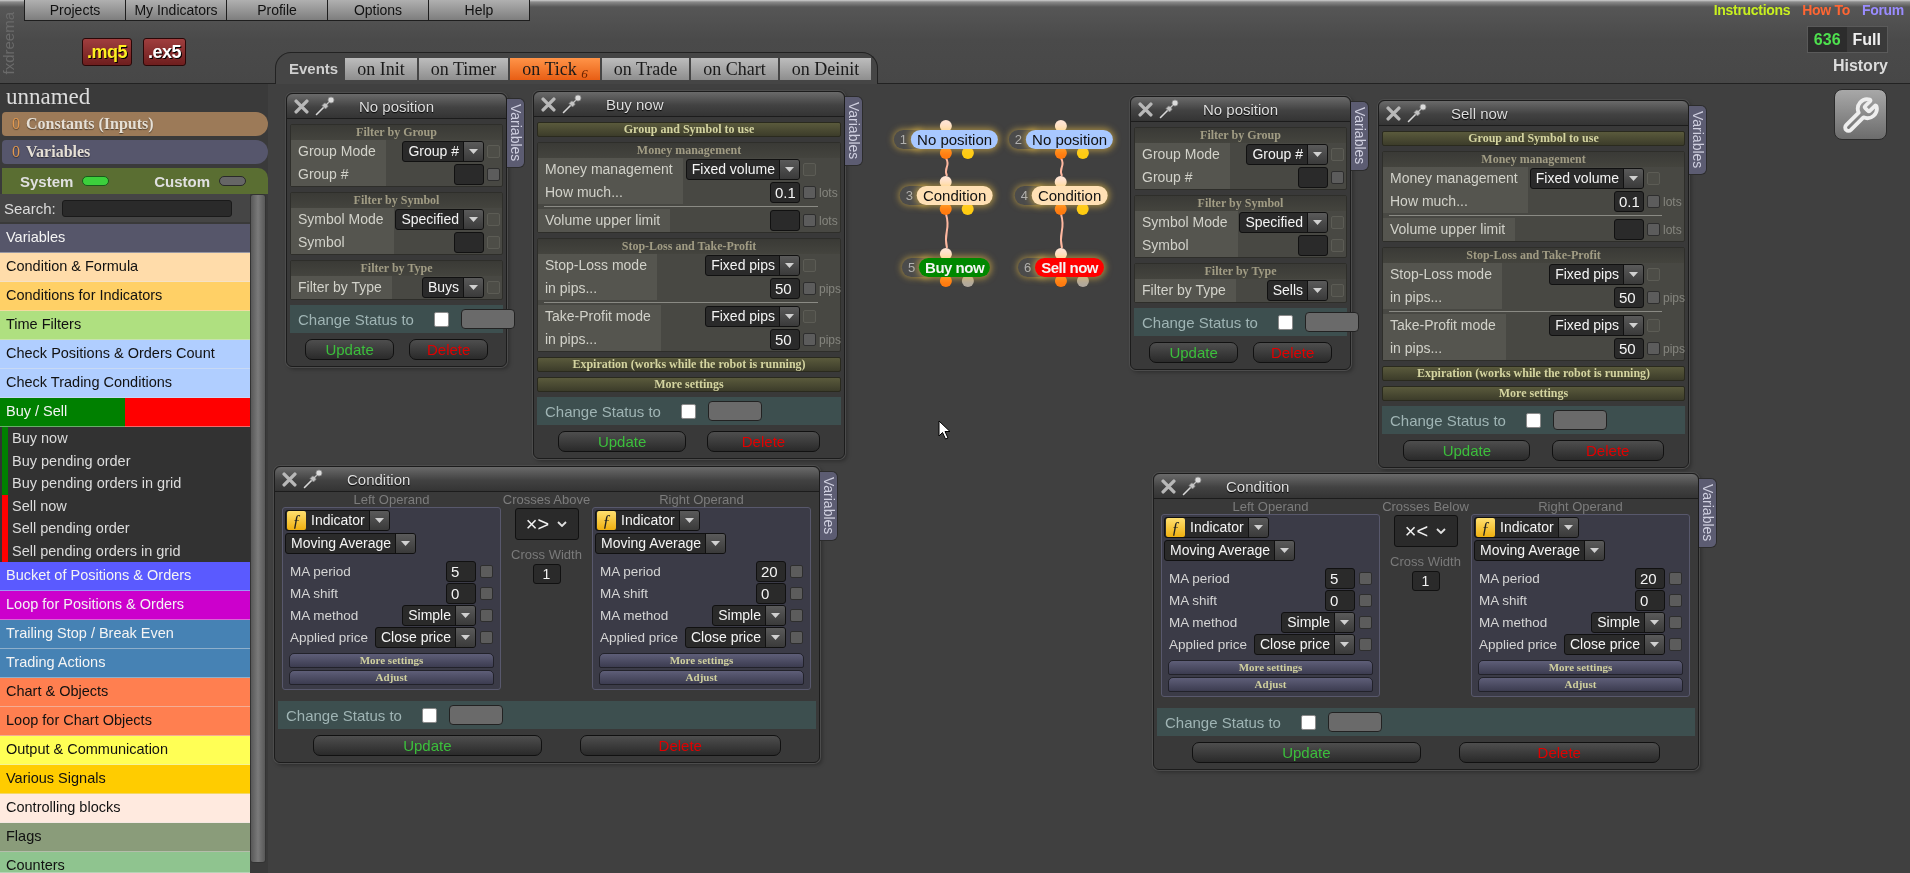 This screenshot has height=873, width=1910. Describe the element at coordinates (125, 325) in the screenshot. I see `category-item: Time Filters` at that location.